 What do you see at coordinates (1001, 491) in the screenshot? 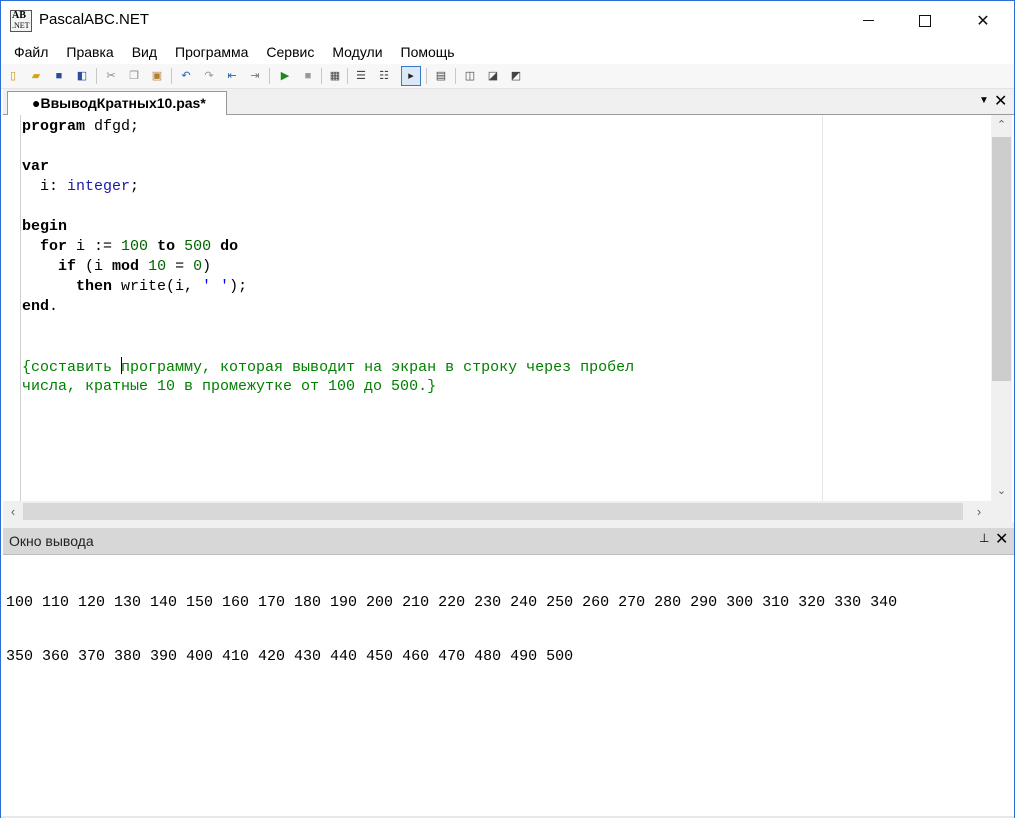
I see `scroll-down-icon: ⌄` at bounding box center [1001, 491].